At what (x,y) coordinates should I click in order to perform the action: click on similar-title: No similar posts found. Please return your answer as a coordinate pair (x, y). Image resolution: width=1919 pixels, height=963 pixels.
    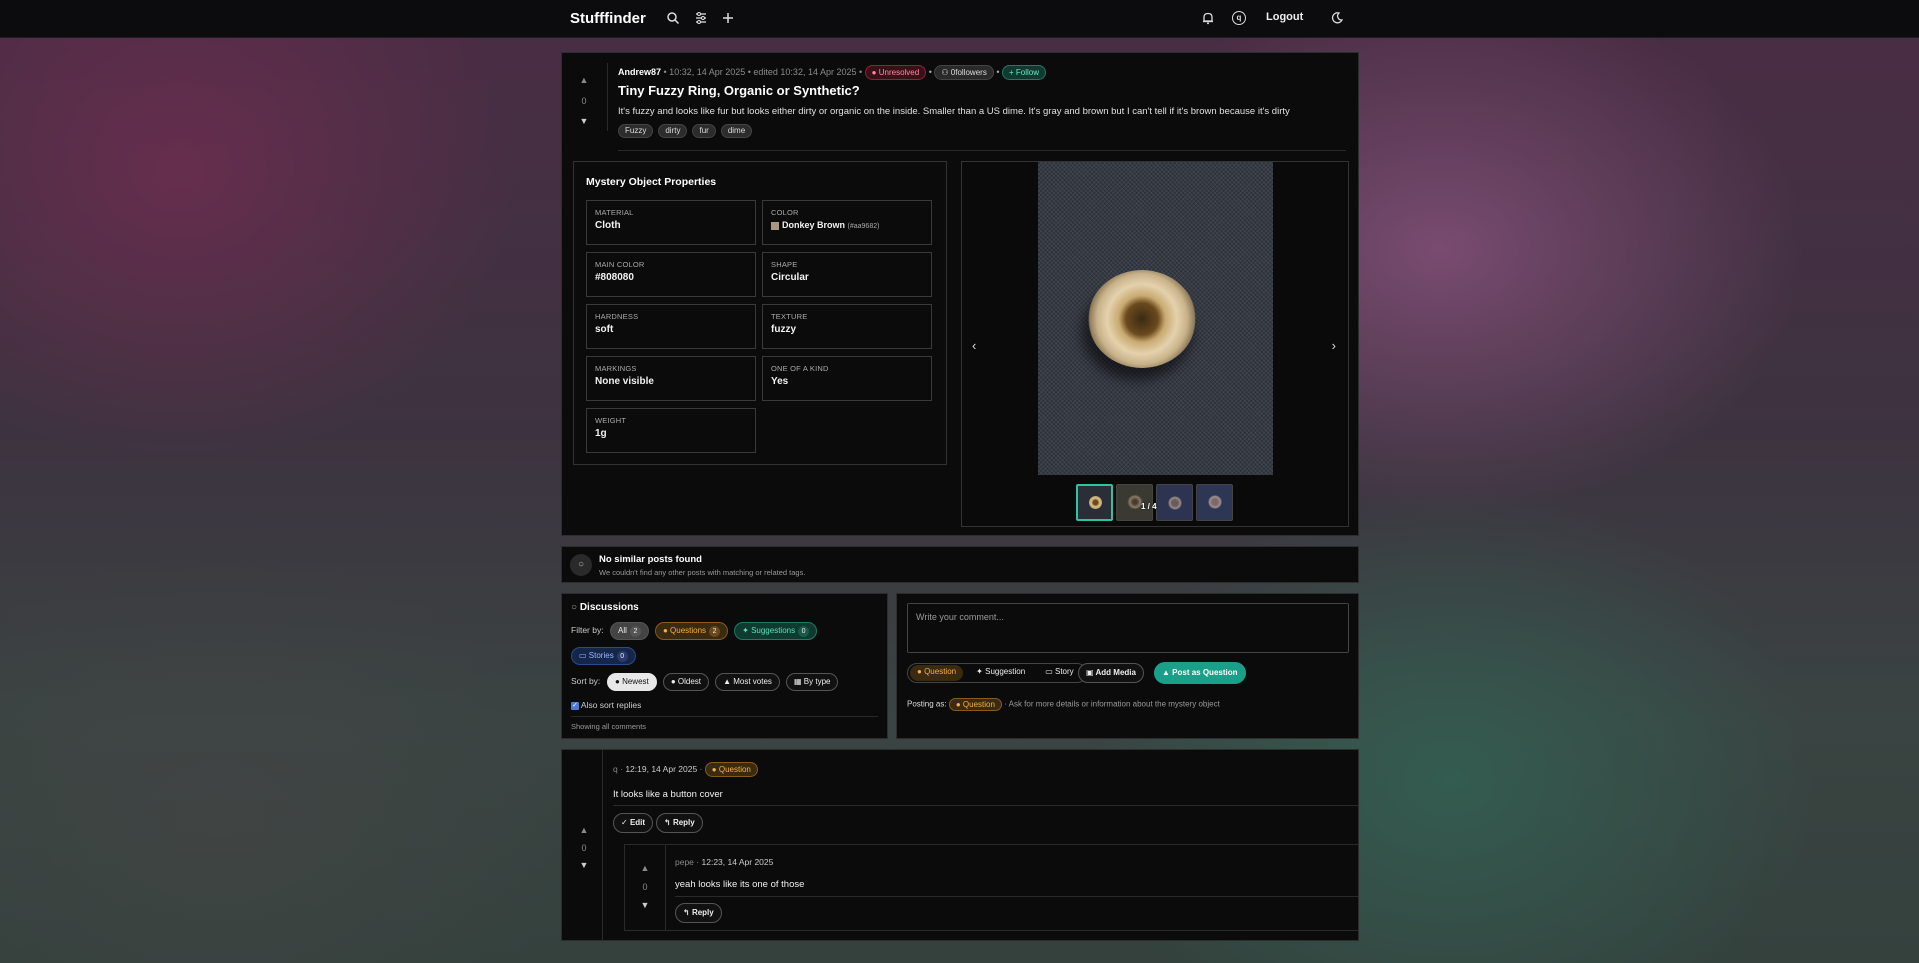
    Looking at the image, I should click on (650, 559).